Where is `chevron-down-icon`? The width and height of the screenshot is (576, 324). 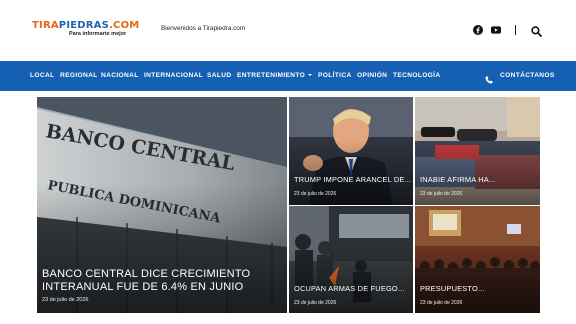
chevron-down-icon is located at coordinates (310, 75).